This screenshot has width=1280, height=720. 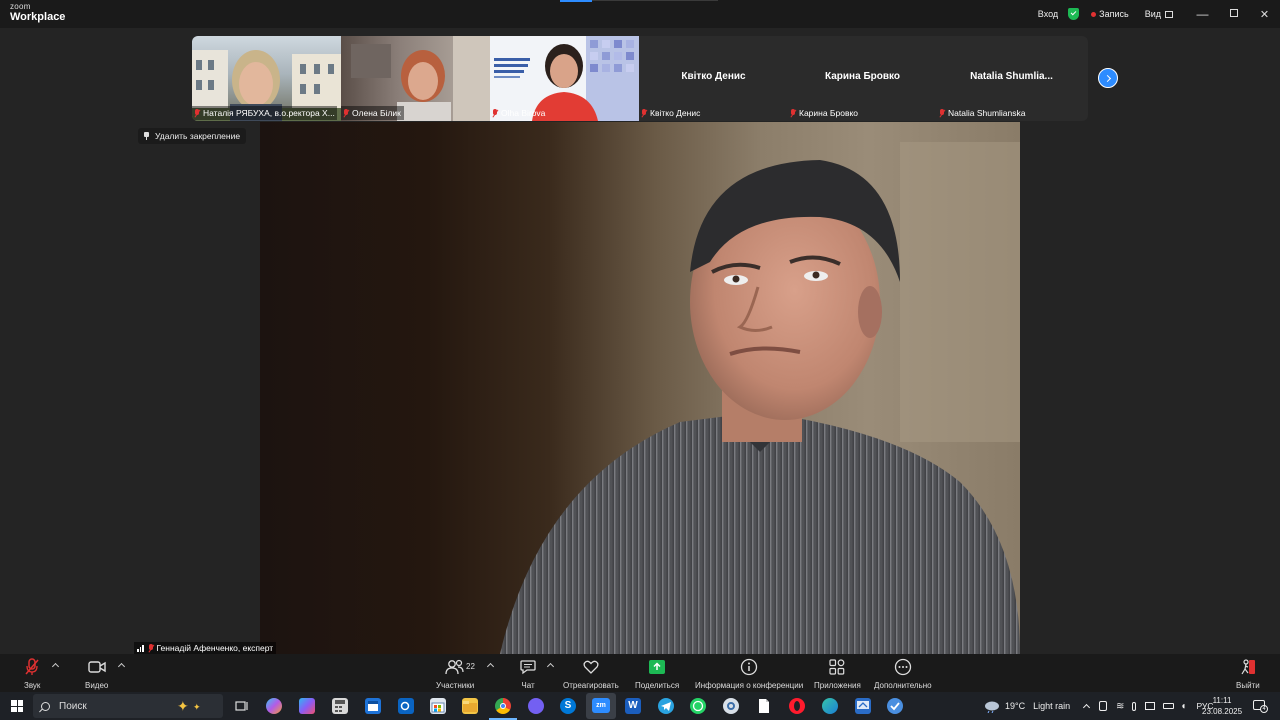 What do you see at coordinates (731, 706) in the screenshot?
I see `settings-app-icon` at bounding box center [731, 706].